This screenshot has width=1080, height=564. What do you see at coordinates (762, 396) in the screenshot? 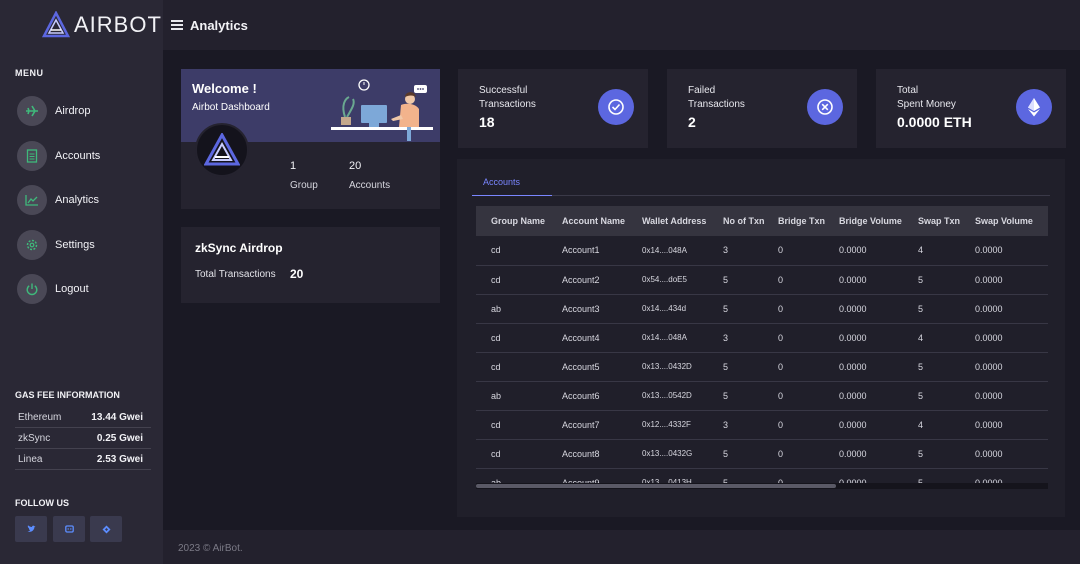
I see `table-row: ab Account6 0x13....0542D 5 0 0.0000 5 0.0000` at bounding box center [762, 396].